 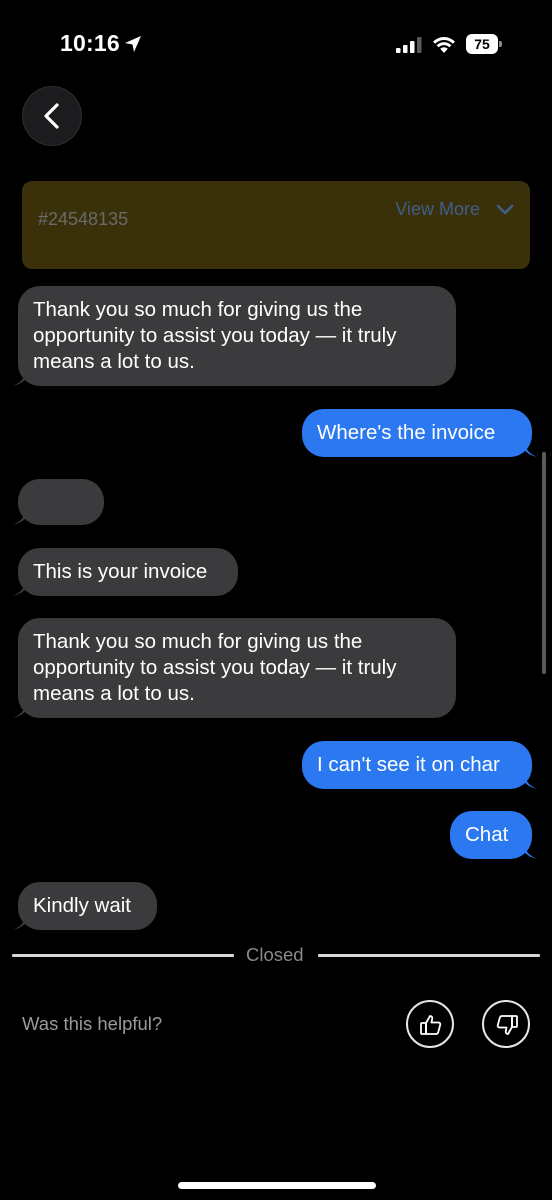 I want to click on agent-message: Kindly wait, so click(x=84, y=906).